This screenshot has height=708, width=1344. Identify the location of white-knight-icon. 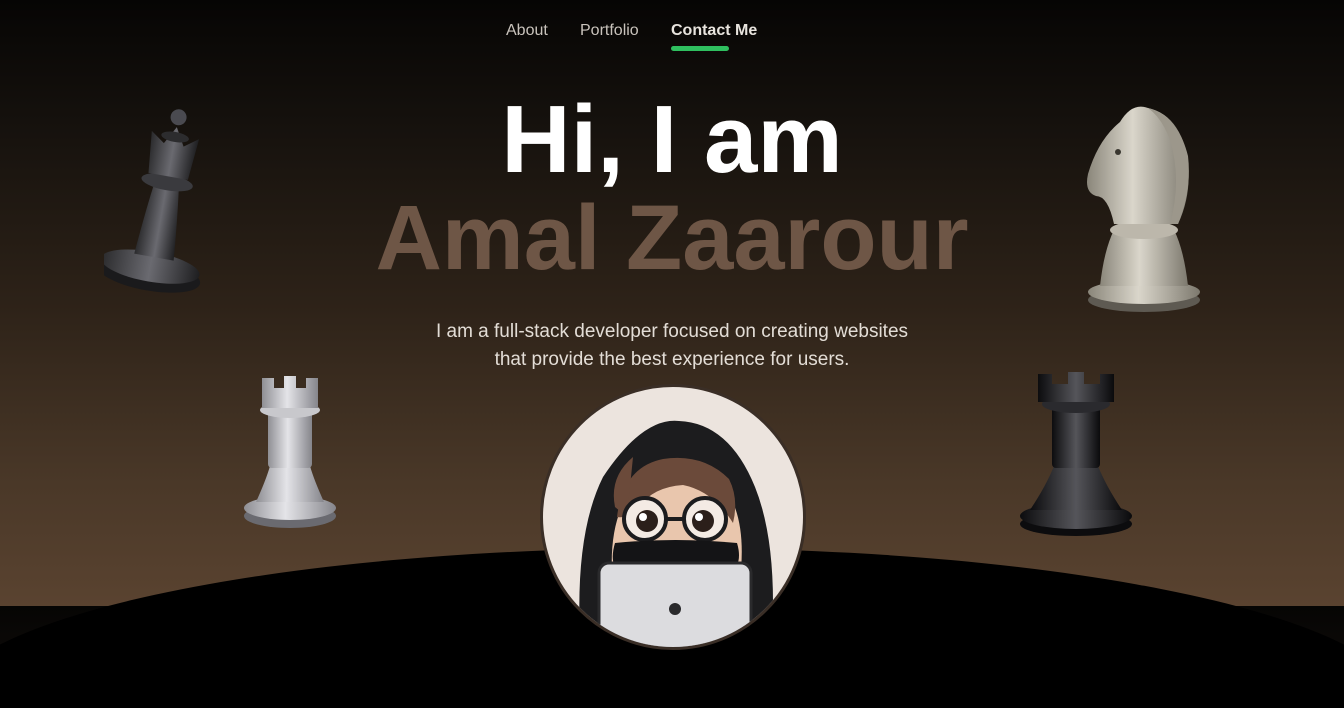
(1143, 209).